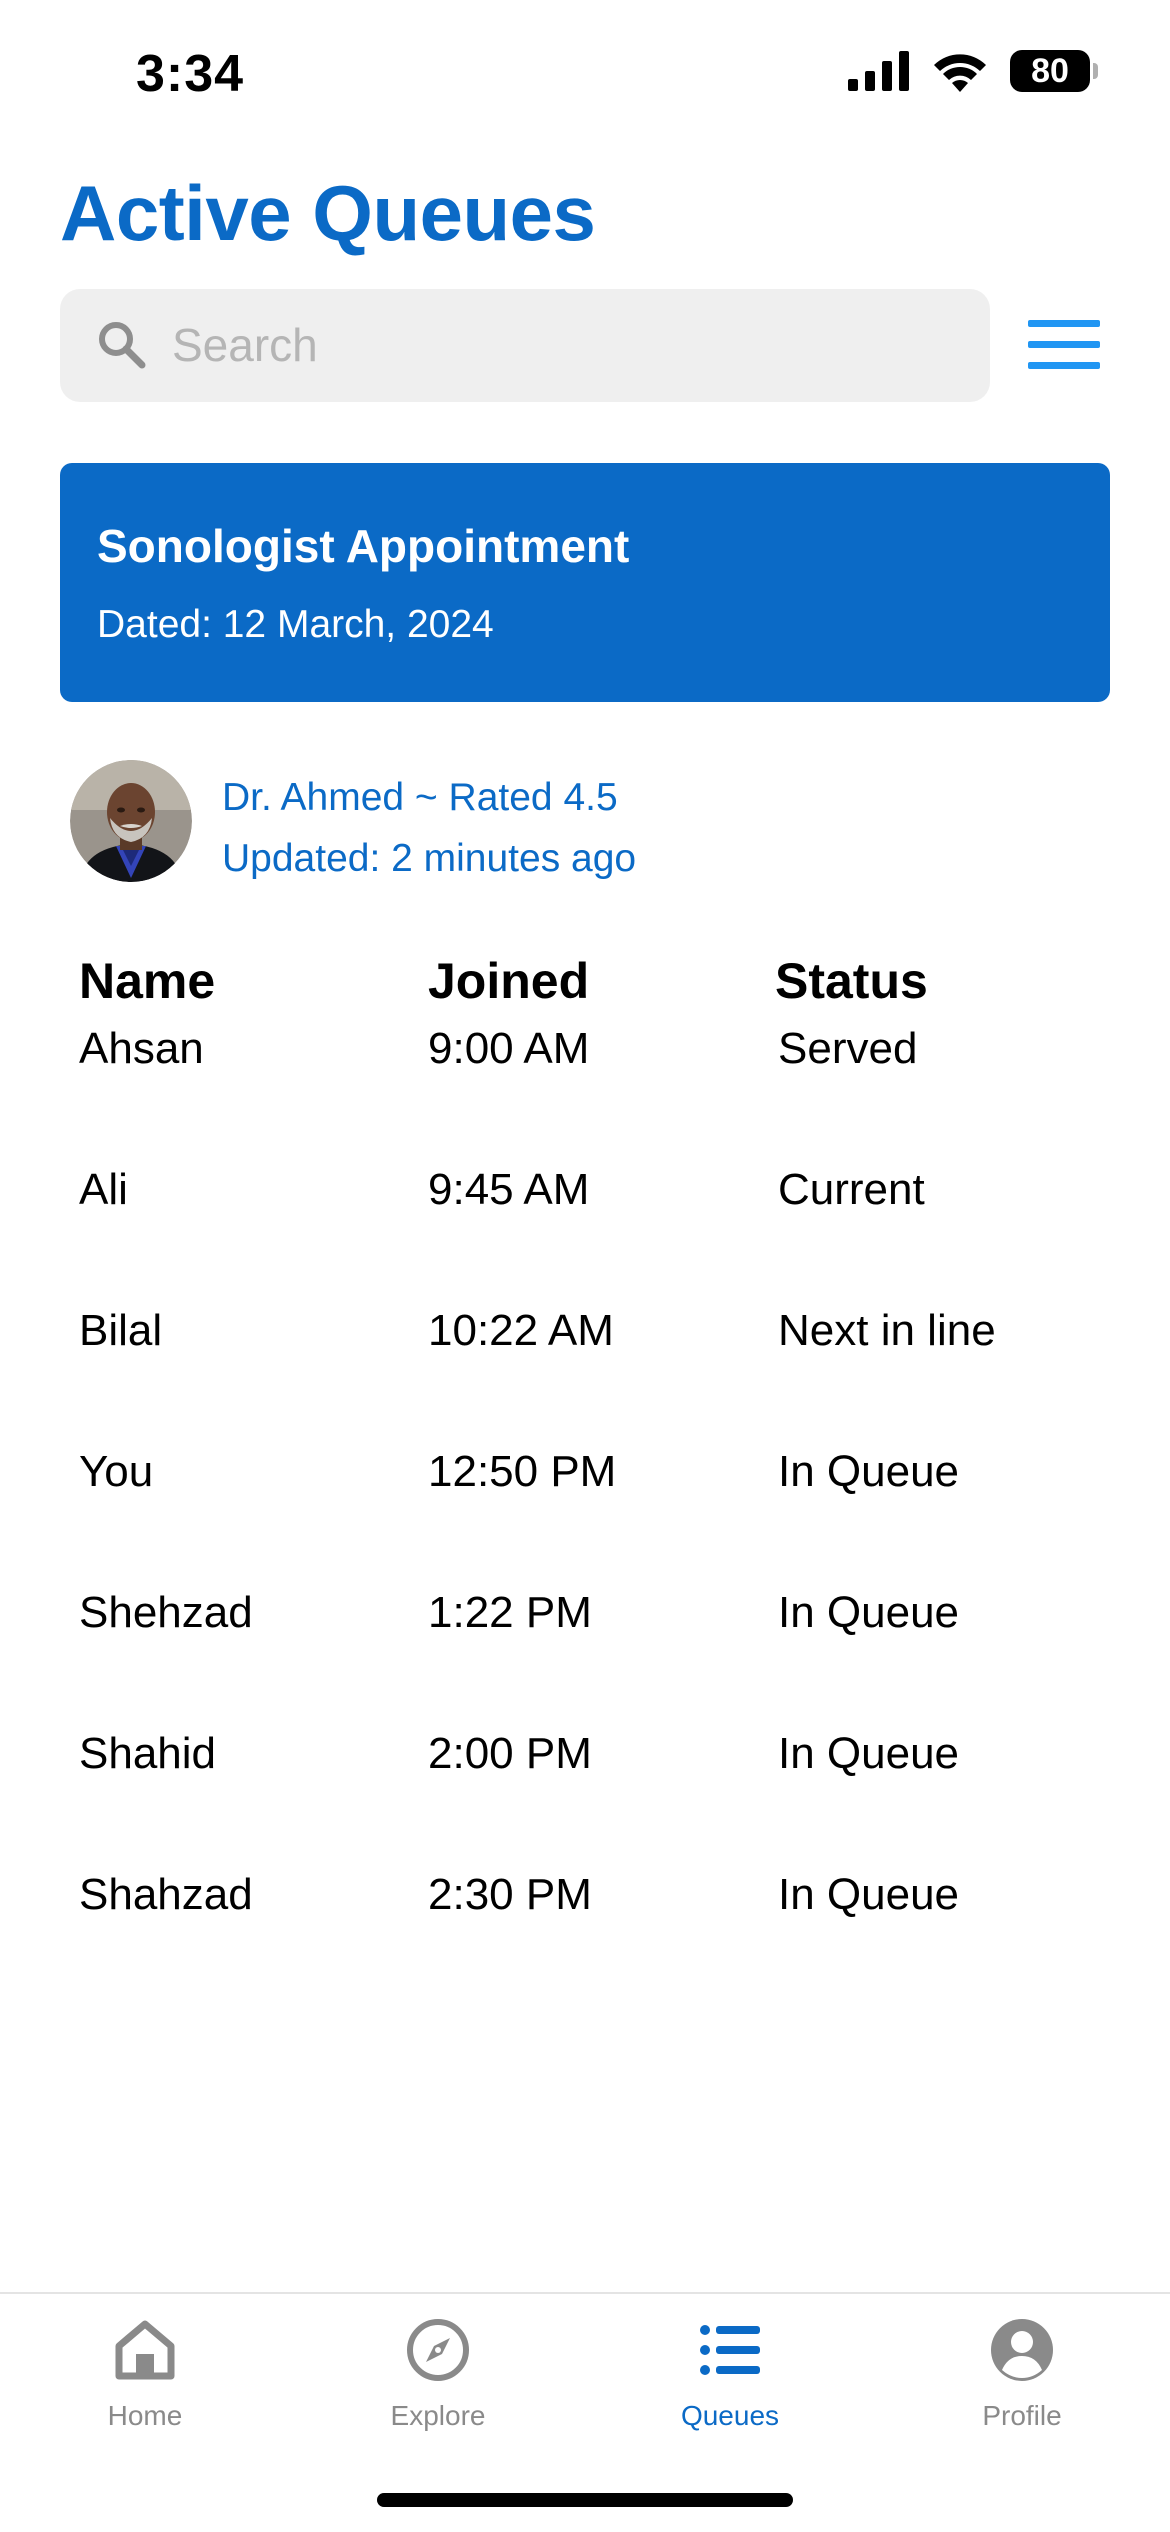  What do you see at coordinates (960, 73) in the screenshot?
I see `wifi-icon` at bounding box center [960, 73].